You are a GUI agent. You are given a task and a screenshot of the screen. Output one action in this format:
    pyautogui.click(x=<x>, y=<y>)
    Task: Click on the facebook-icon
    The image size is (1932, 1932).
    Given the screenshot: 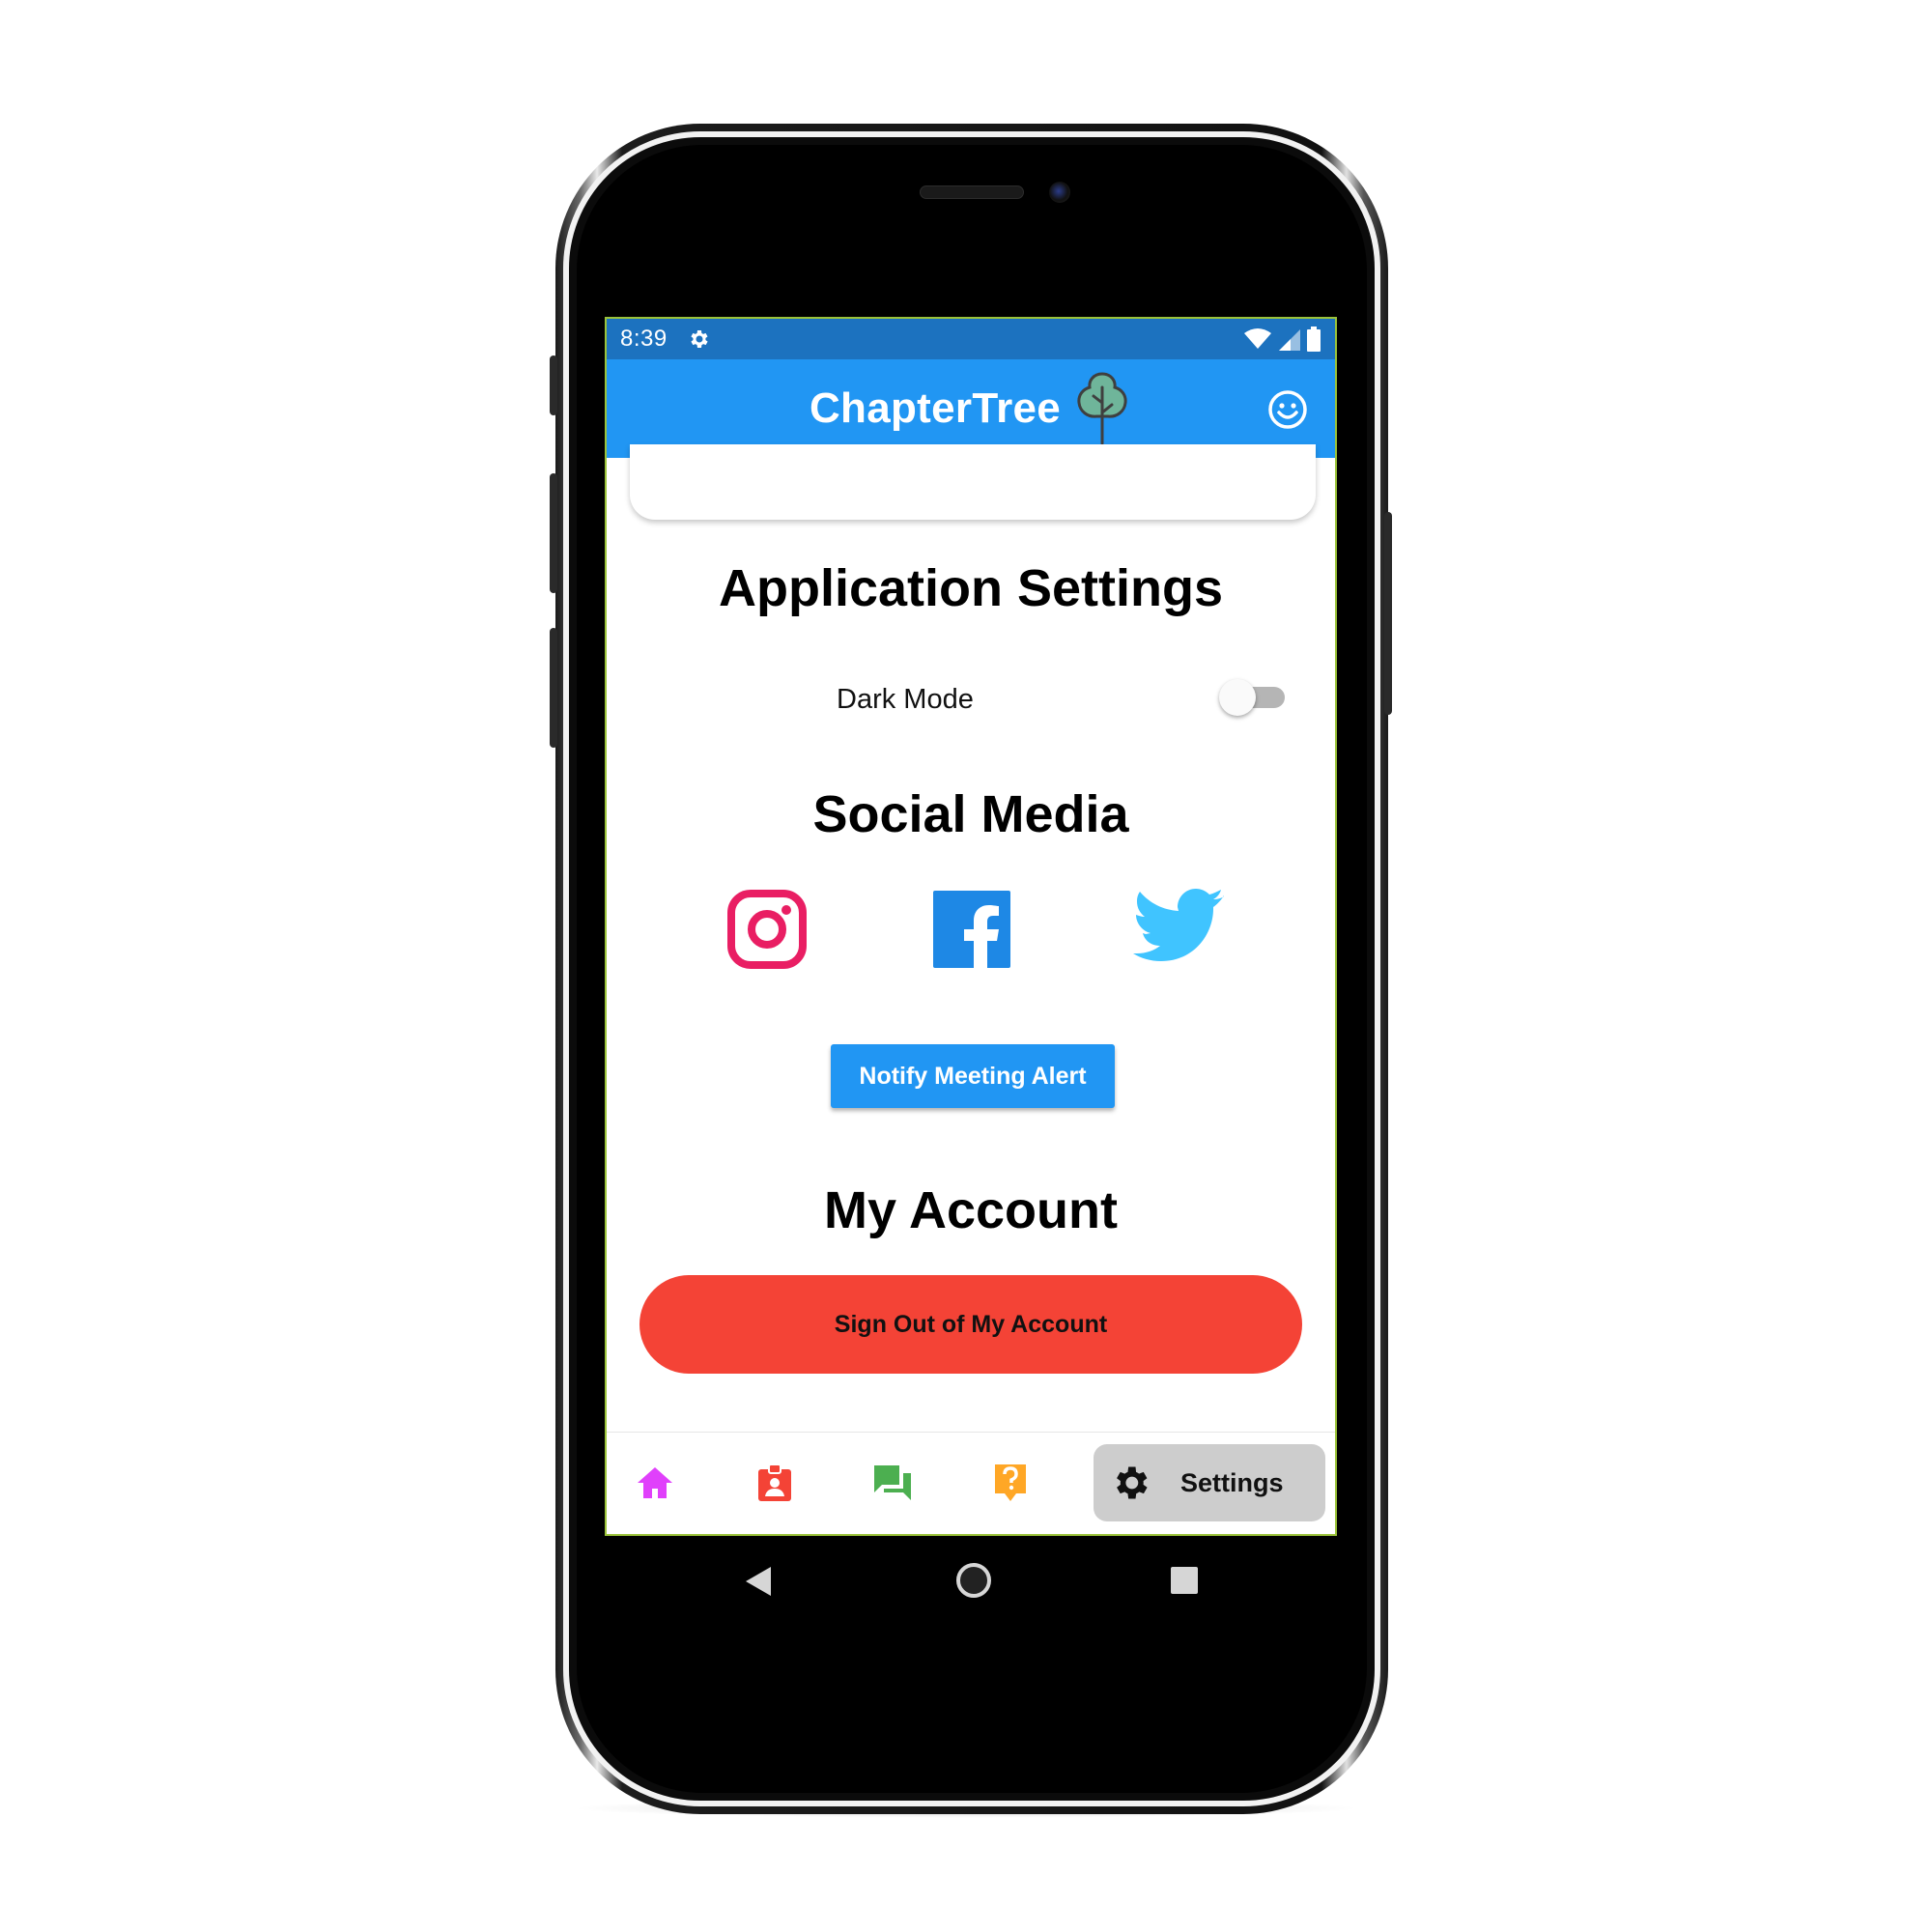 What is the action you would take?
    pyautogui.click(x=971, y=929)
    